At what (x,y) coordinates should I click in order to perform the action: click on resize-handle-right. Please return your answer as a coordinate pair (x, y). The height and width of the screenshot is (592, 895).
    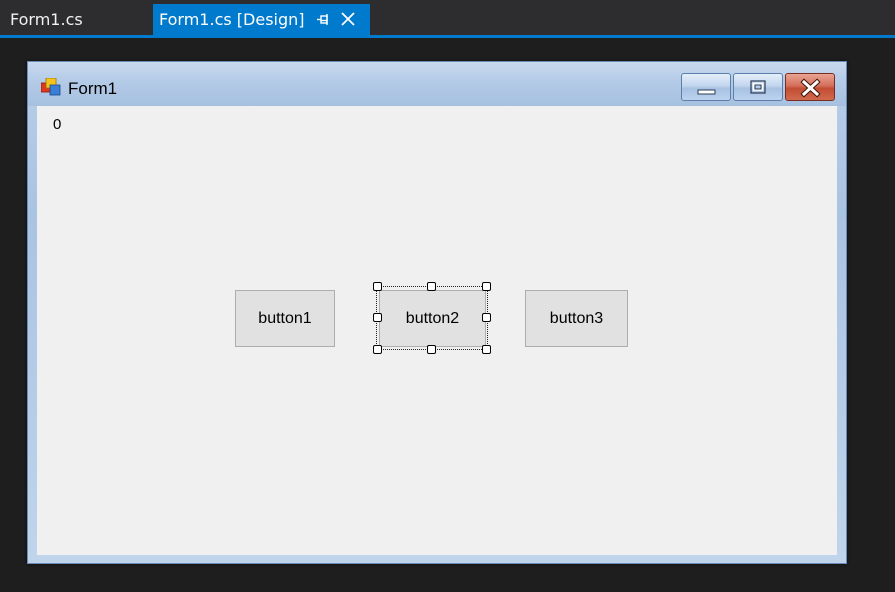
    Looking at the image, I should click on (486, 317).